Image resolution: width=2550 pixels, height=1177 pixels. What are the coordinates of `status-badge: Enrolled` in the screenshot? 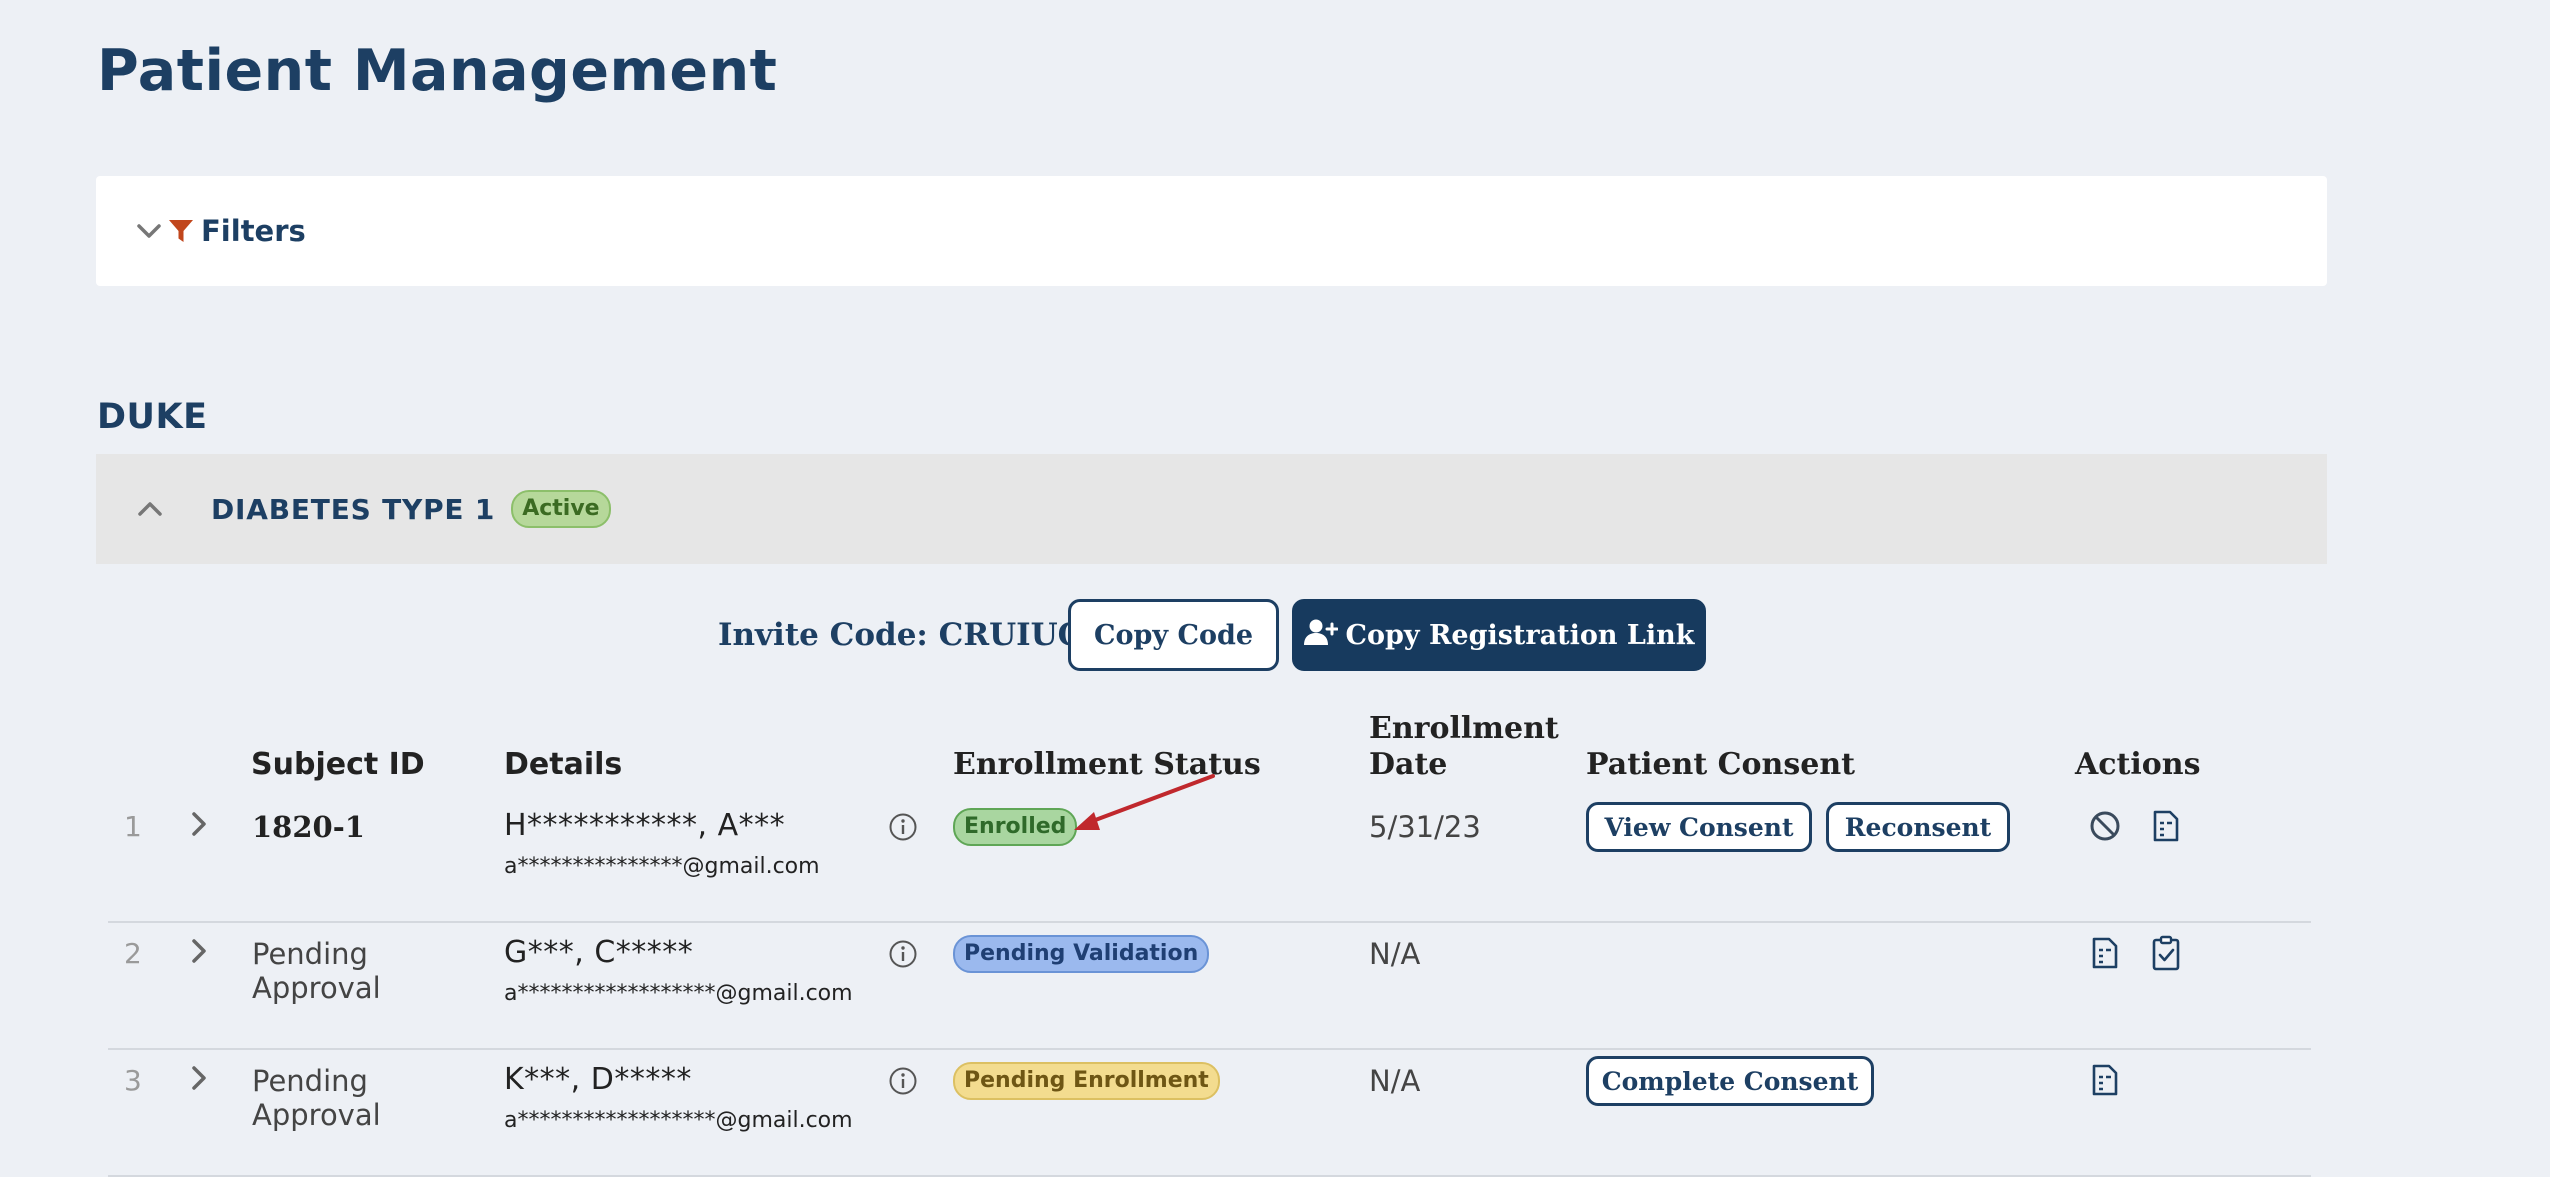 It's located at (1015, 827).